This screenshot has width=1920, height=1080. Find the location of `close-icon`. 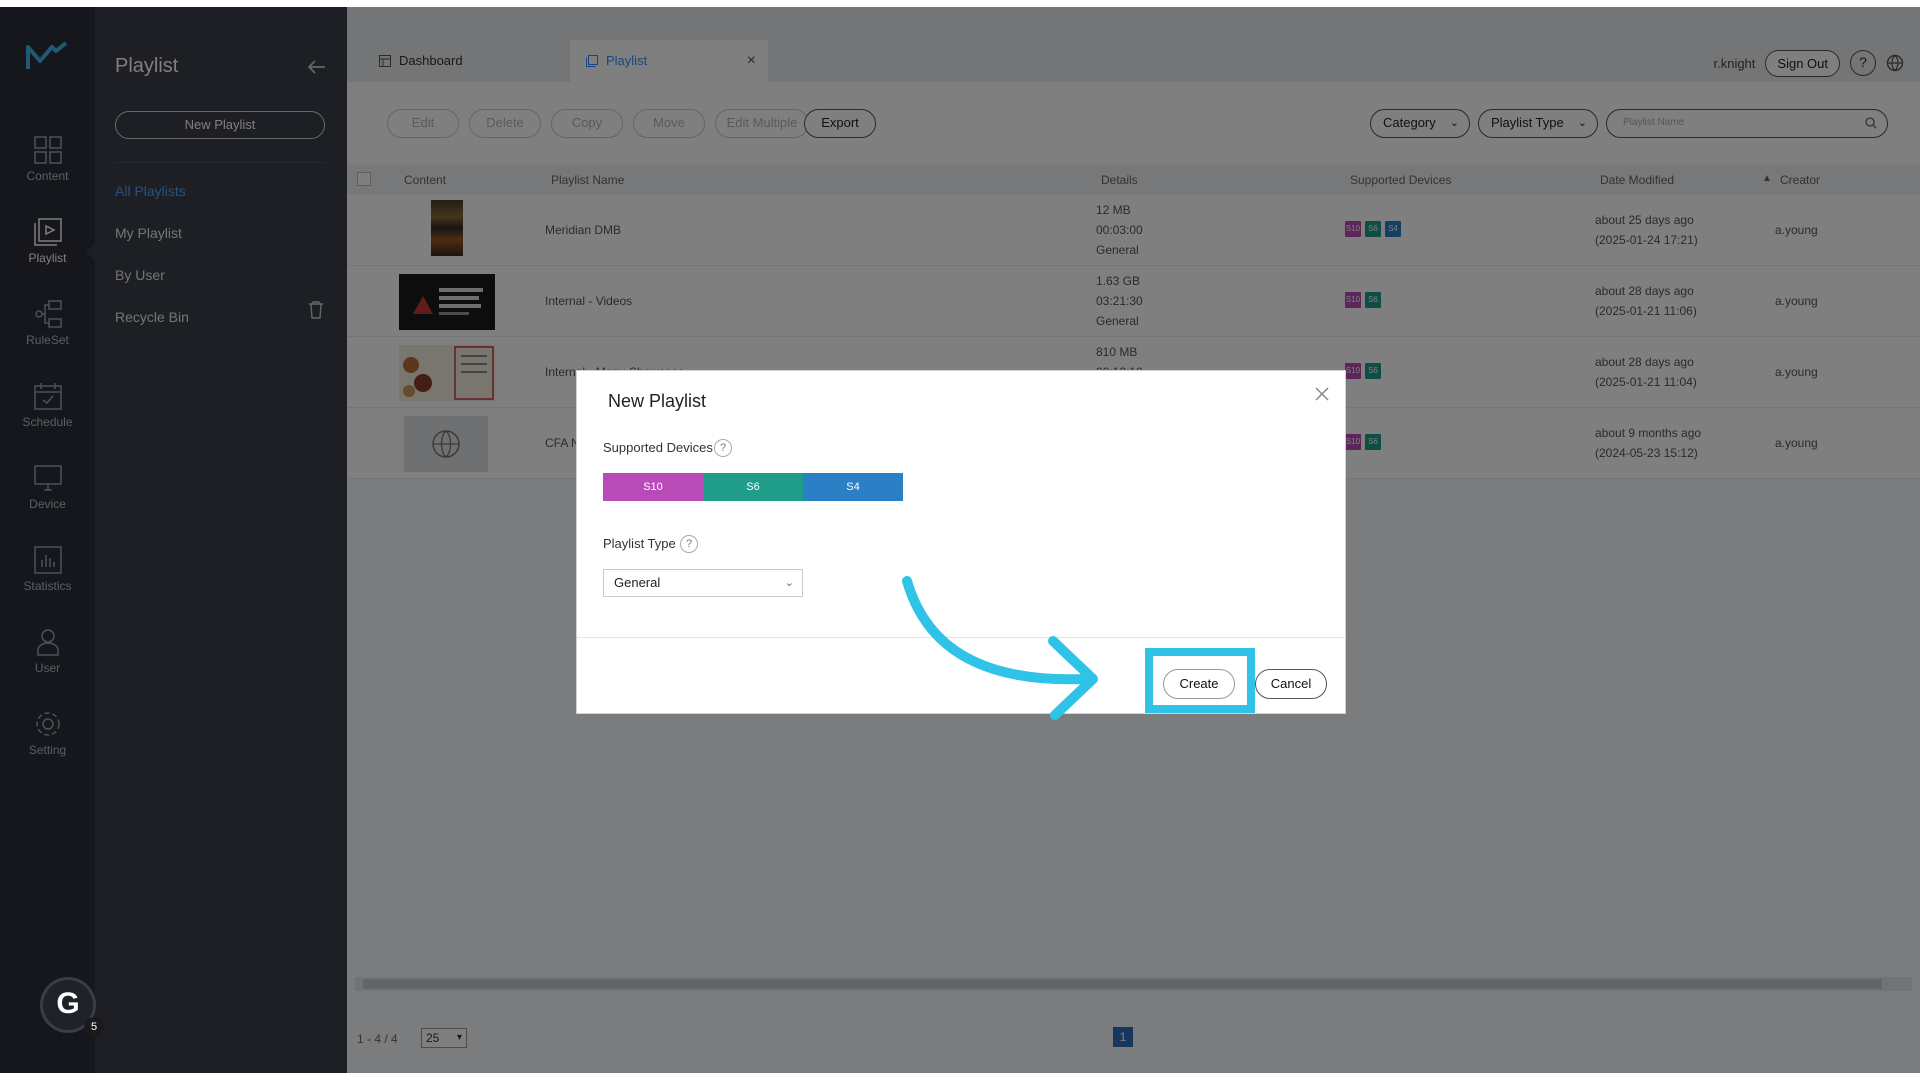

close-icon is located at coordinates (1322, 394).